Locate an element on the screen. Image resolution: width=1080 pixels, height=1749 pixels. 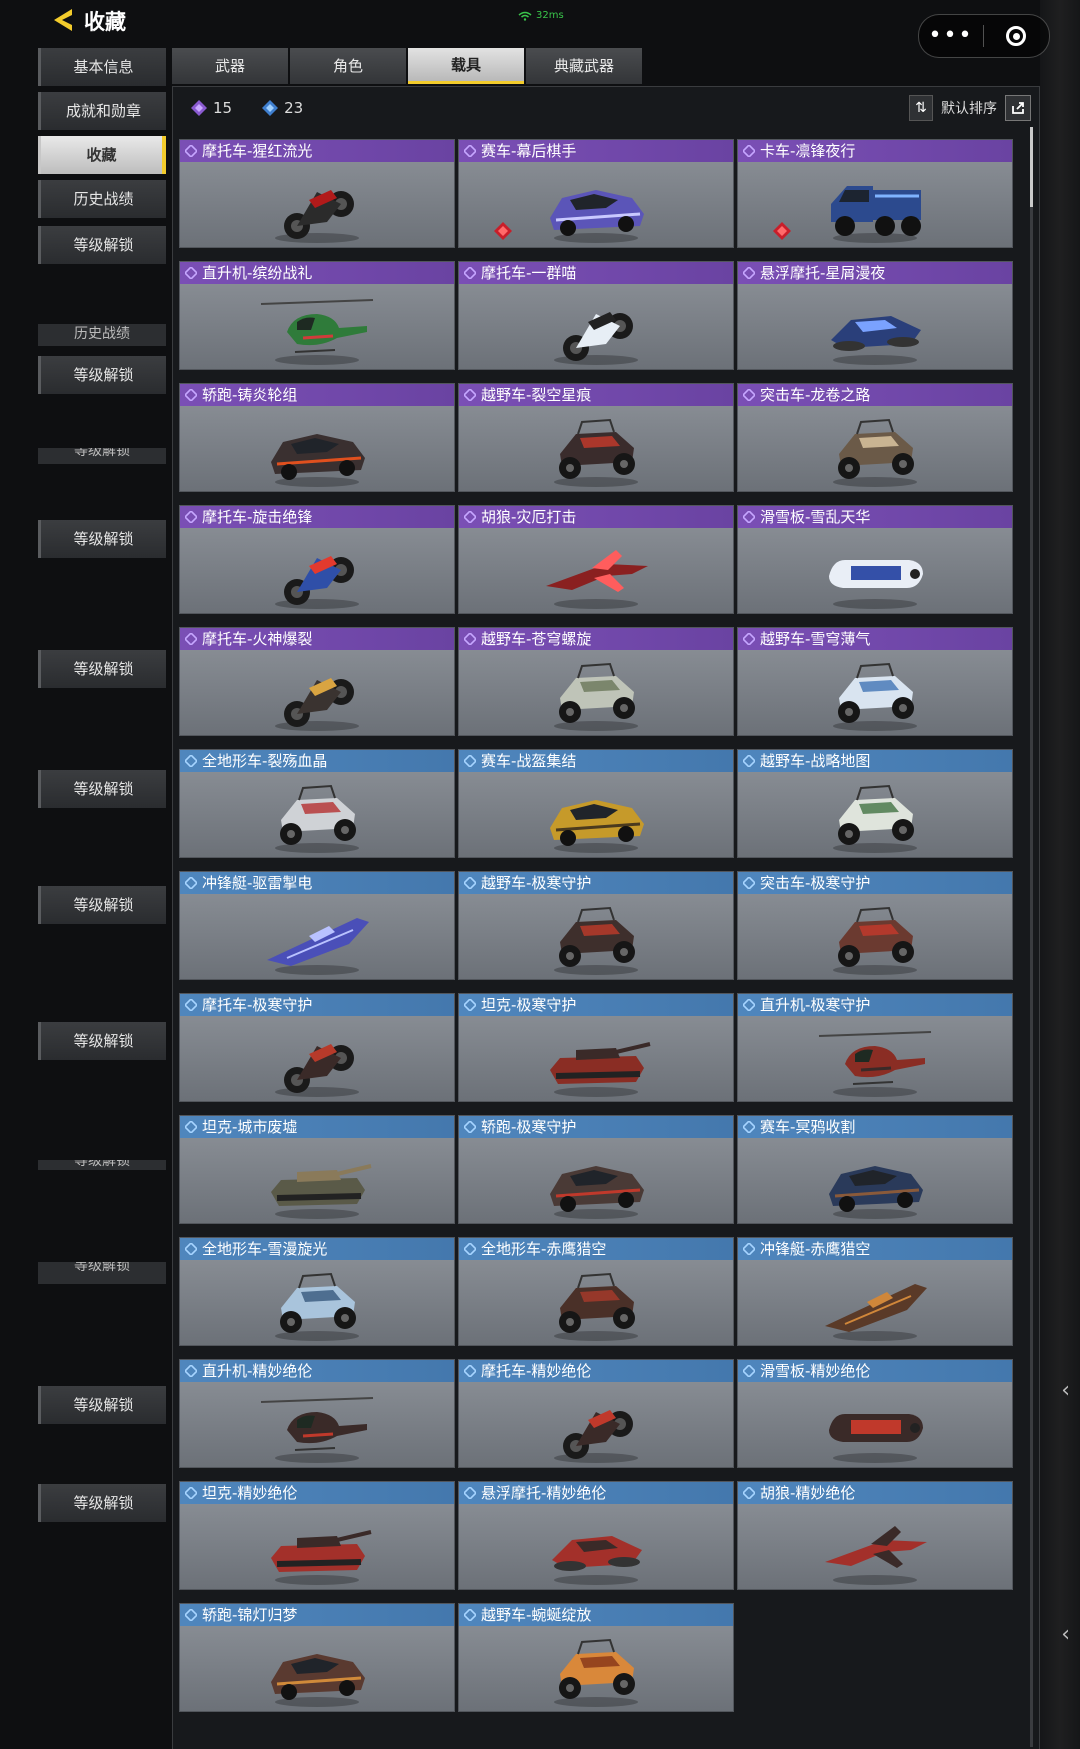
vehicle-card: 直升机-精妙绝伦 is located at coordinates (317, 1413).